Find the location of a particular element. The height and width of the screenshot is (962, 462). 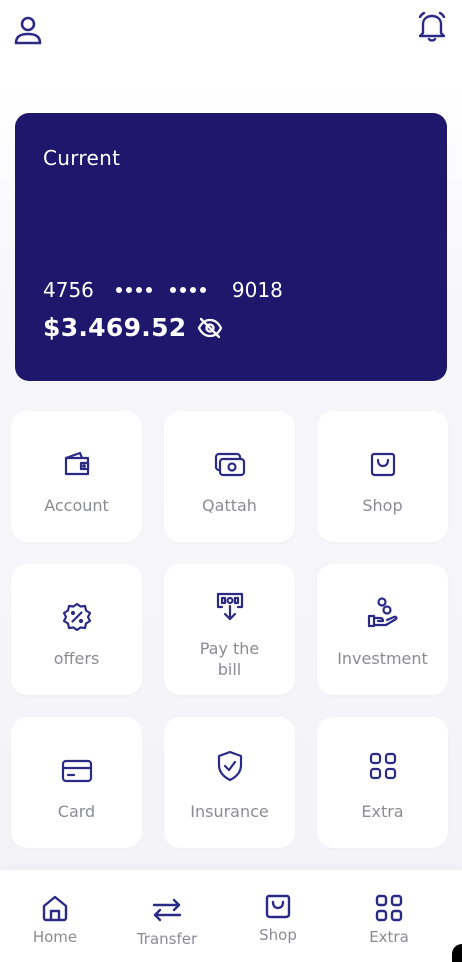

card-number: 4756 9018 is located at coordinates (163, 290).